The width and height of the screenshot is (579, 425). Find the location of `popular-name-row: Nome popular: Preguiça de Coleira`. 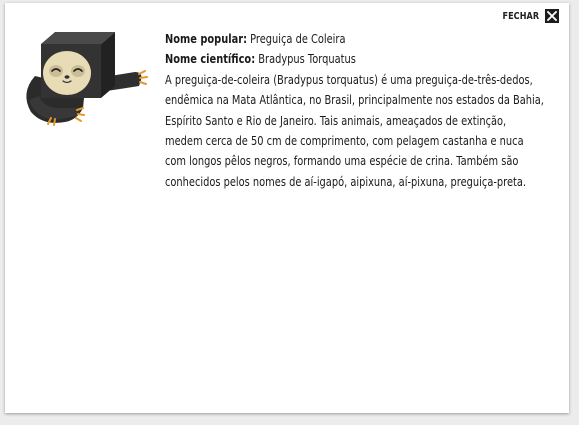

popular-name-row: Nome popular: Preguiça de Coleira is located at coordinates (333, 39).